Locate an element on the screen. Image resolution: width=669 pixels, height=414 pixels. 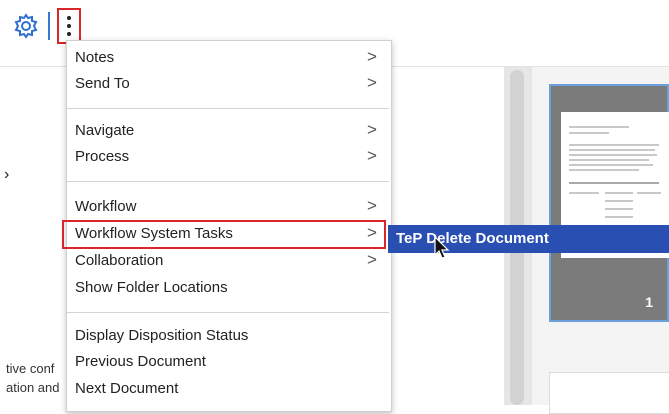
menu-item-show-folder-locations: Show Folder Locations is located at coordinates (228, 288).